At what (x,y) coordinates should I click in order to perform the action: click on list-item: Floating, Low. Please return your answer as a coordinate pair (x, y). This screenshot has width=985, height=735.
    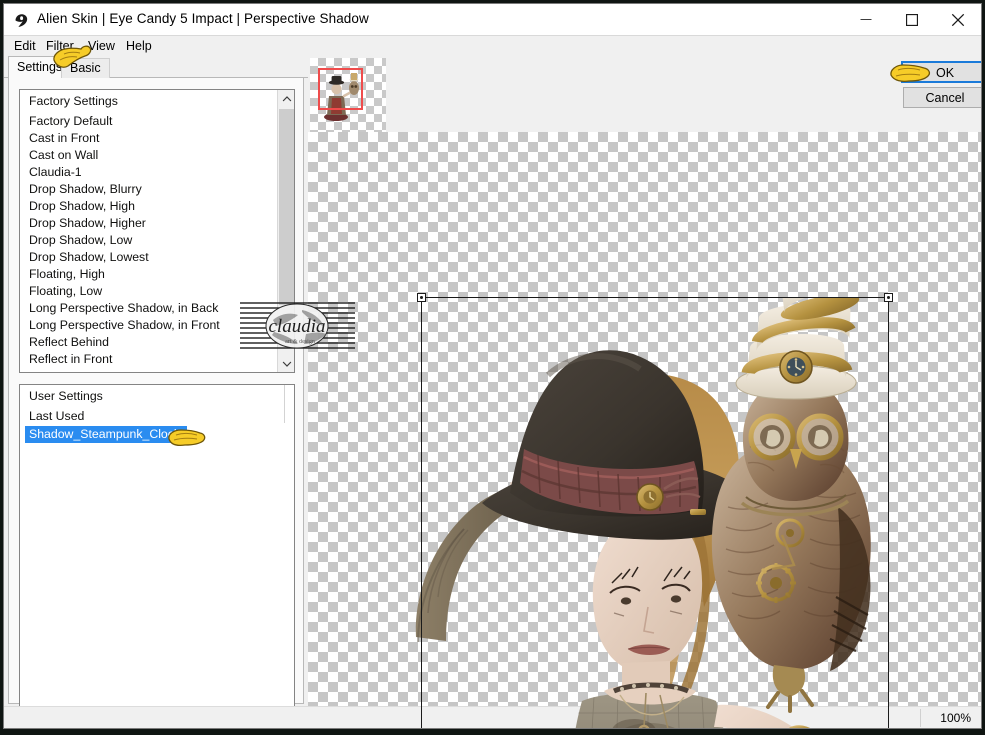
    Looking at the image, I should click on (148, 291).